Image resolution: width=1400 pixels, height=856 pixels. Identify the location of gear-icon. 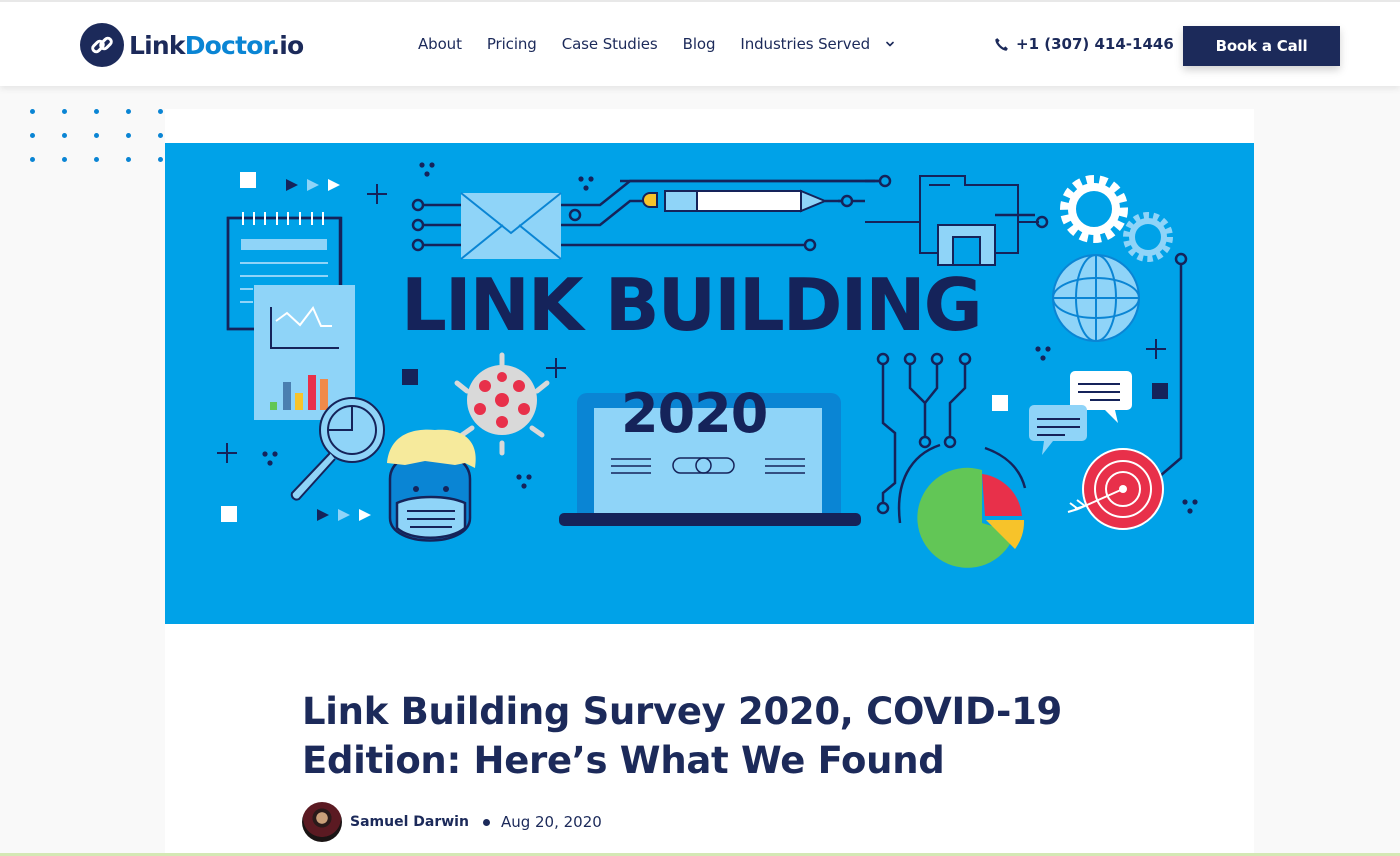
(1094, 209).